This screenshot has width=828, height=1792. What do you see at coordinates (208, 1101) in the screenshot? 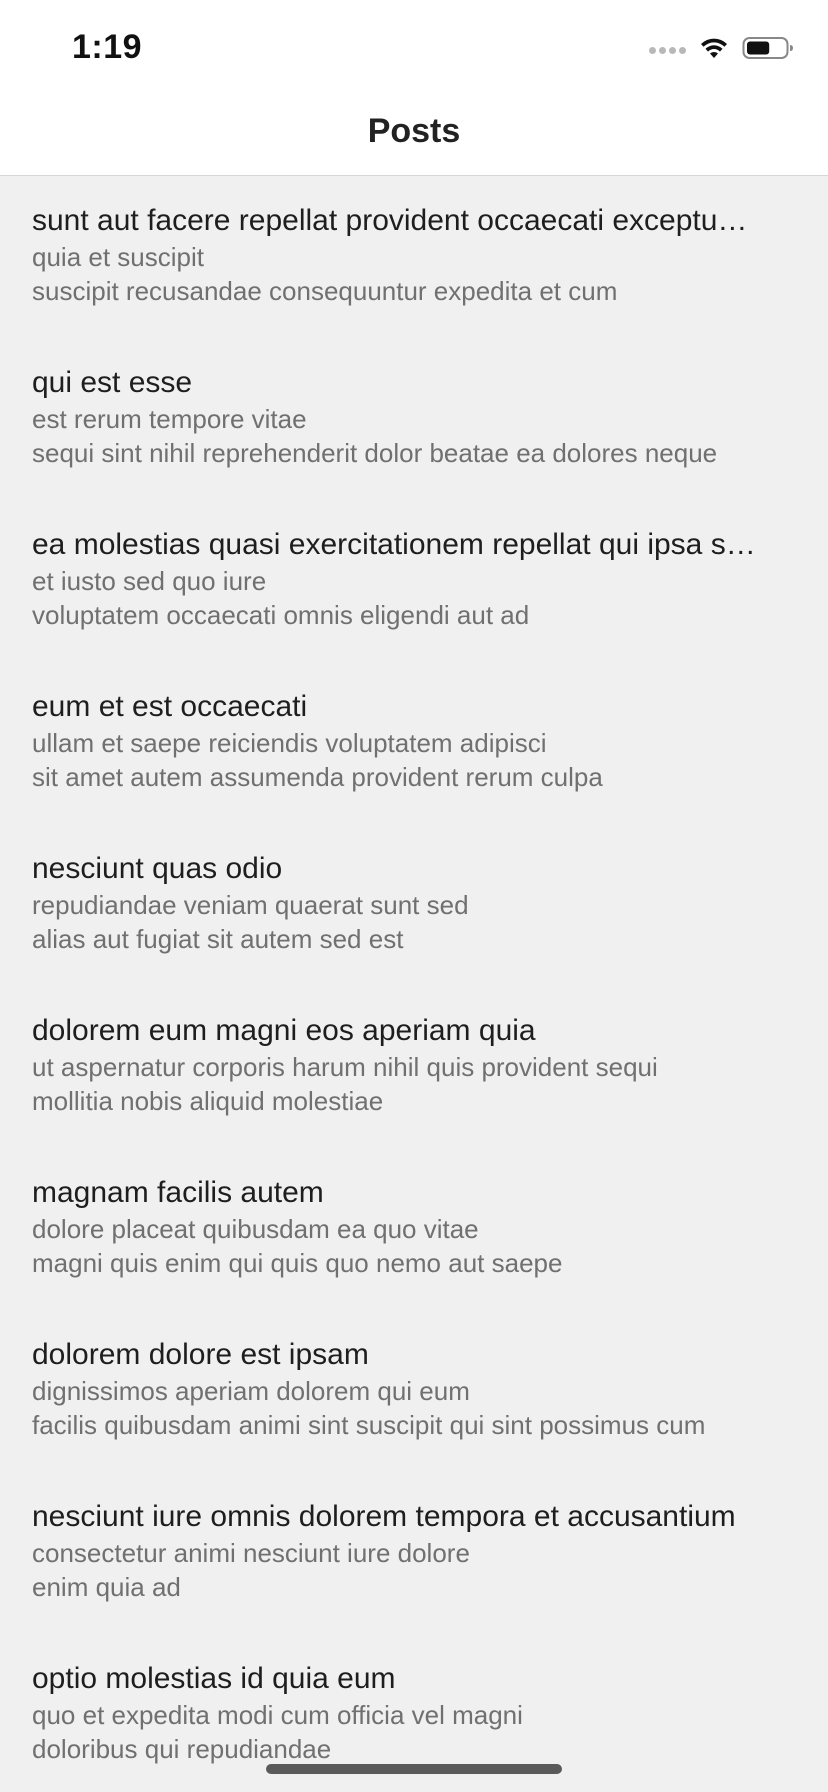
I see `post-body-line: mollitia nobis aliquid molestiae` at bounding box center [208, 1101].